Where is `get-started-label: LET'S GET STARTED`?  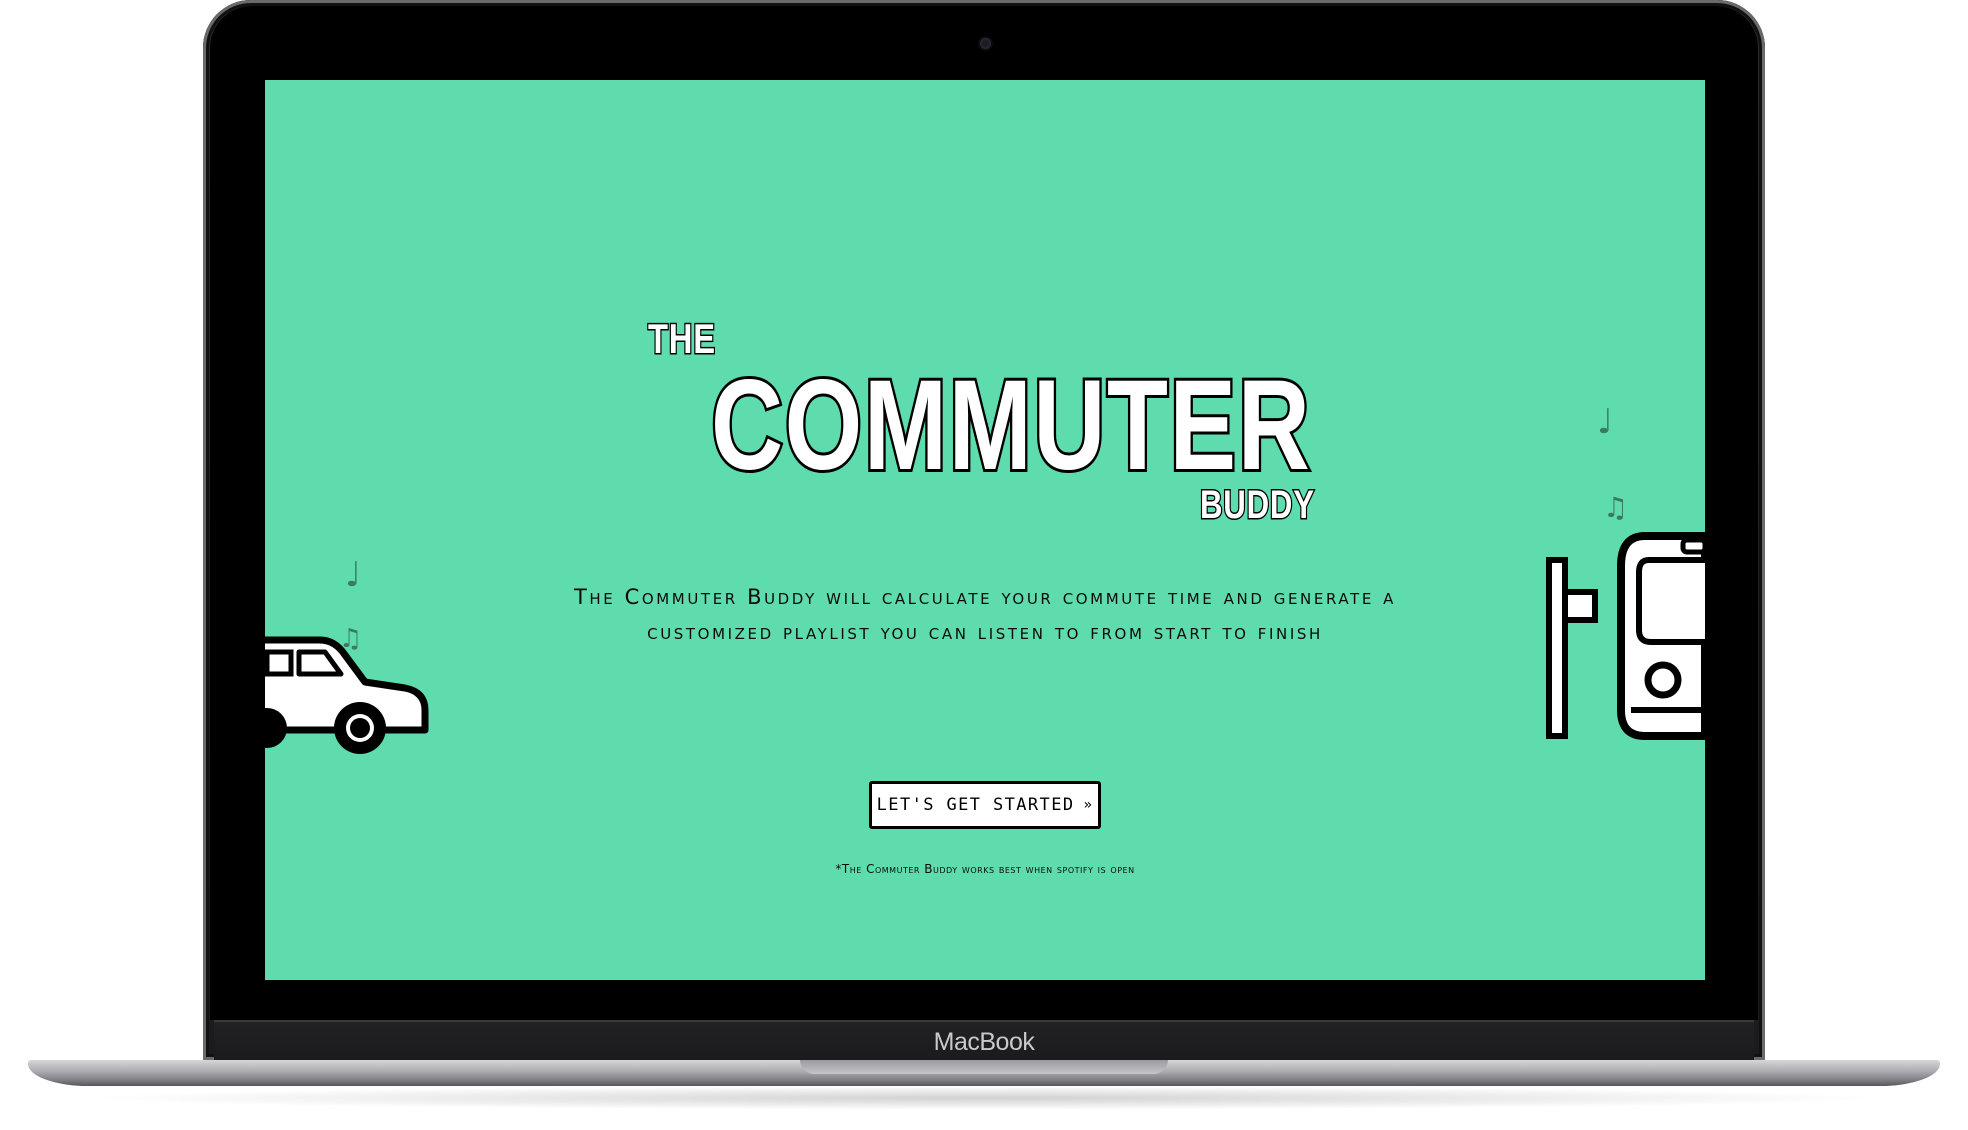 get-started-label: LET'S GET STARTED is located at coordinates (975, 805).